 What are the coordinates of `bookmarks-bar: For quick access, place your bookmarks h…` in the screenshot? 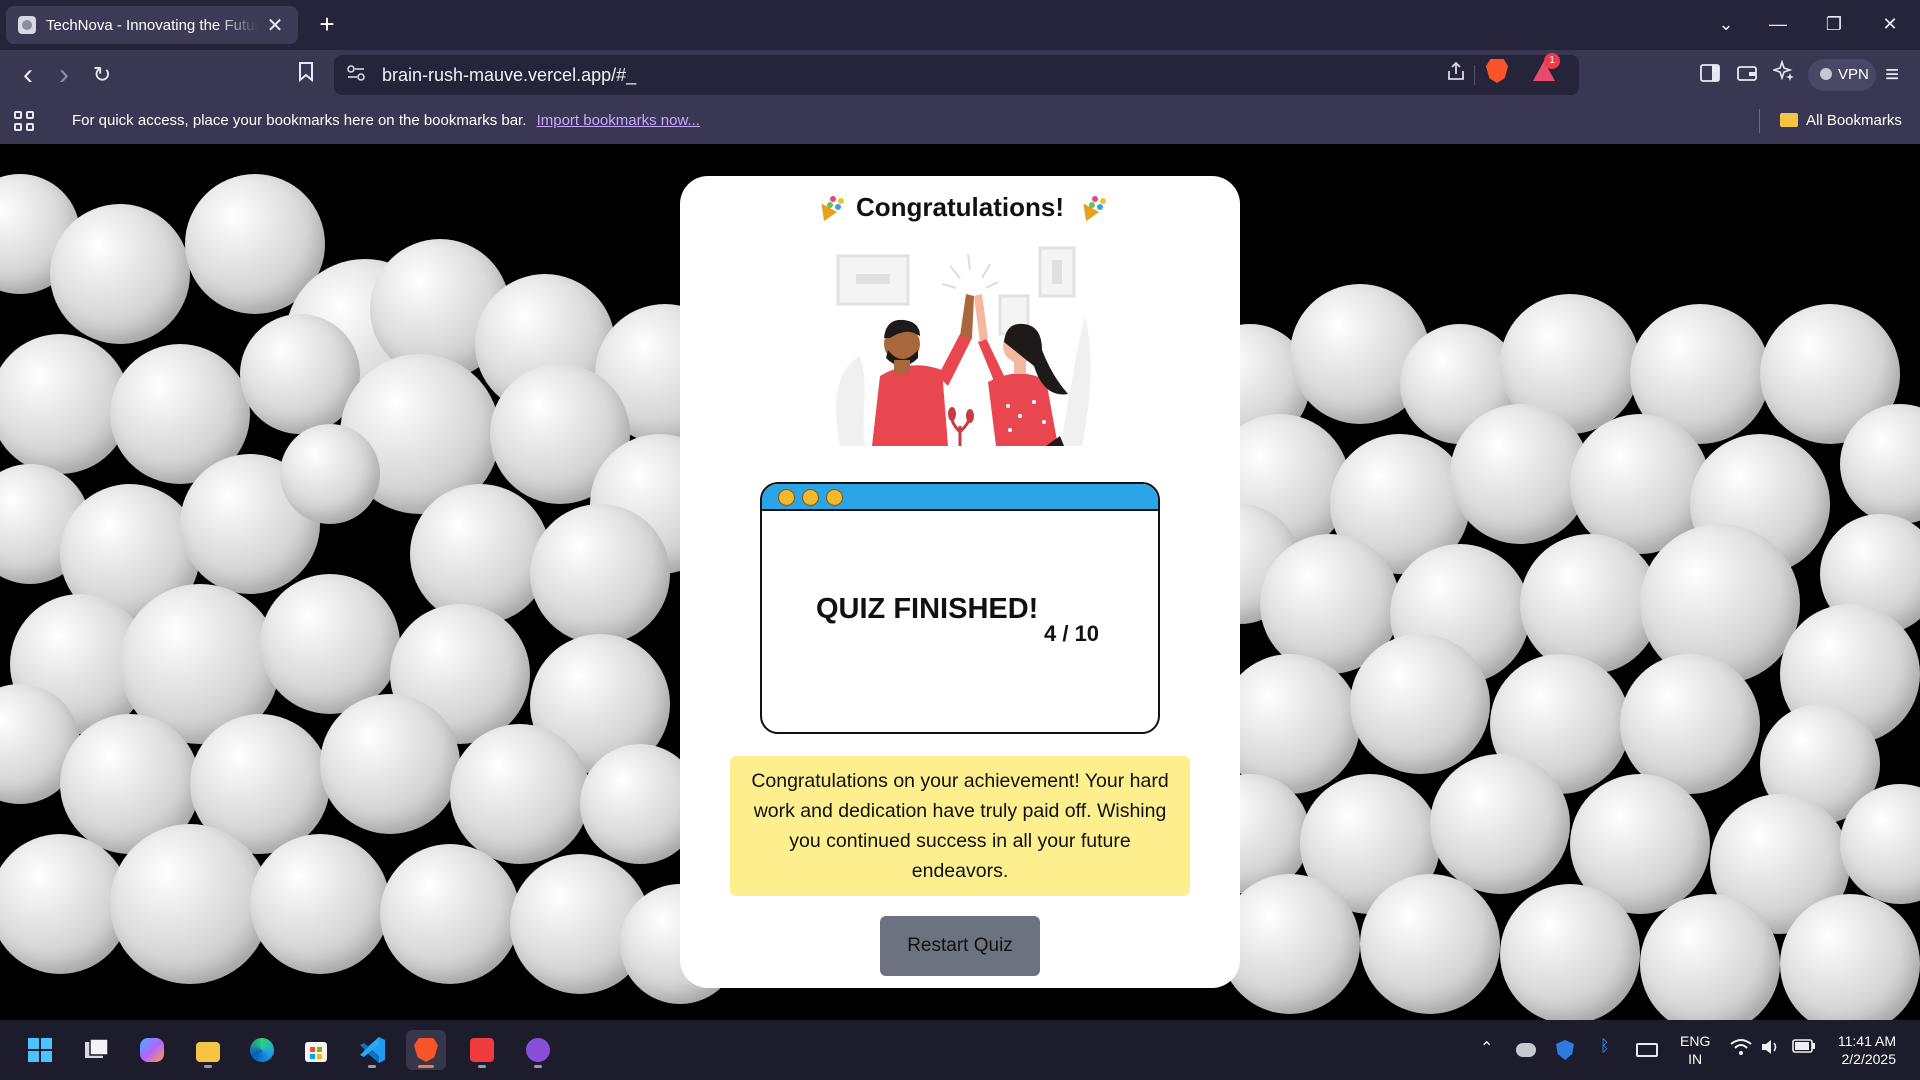 It's located at (960, 122).